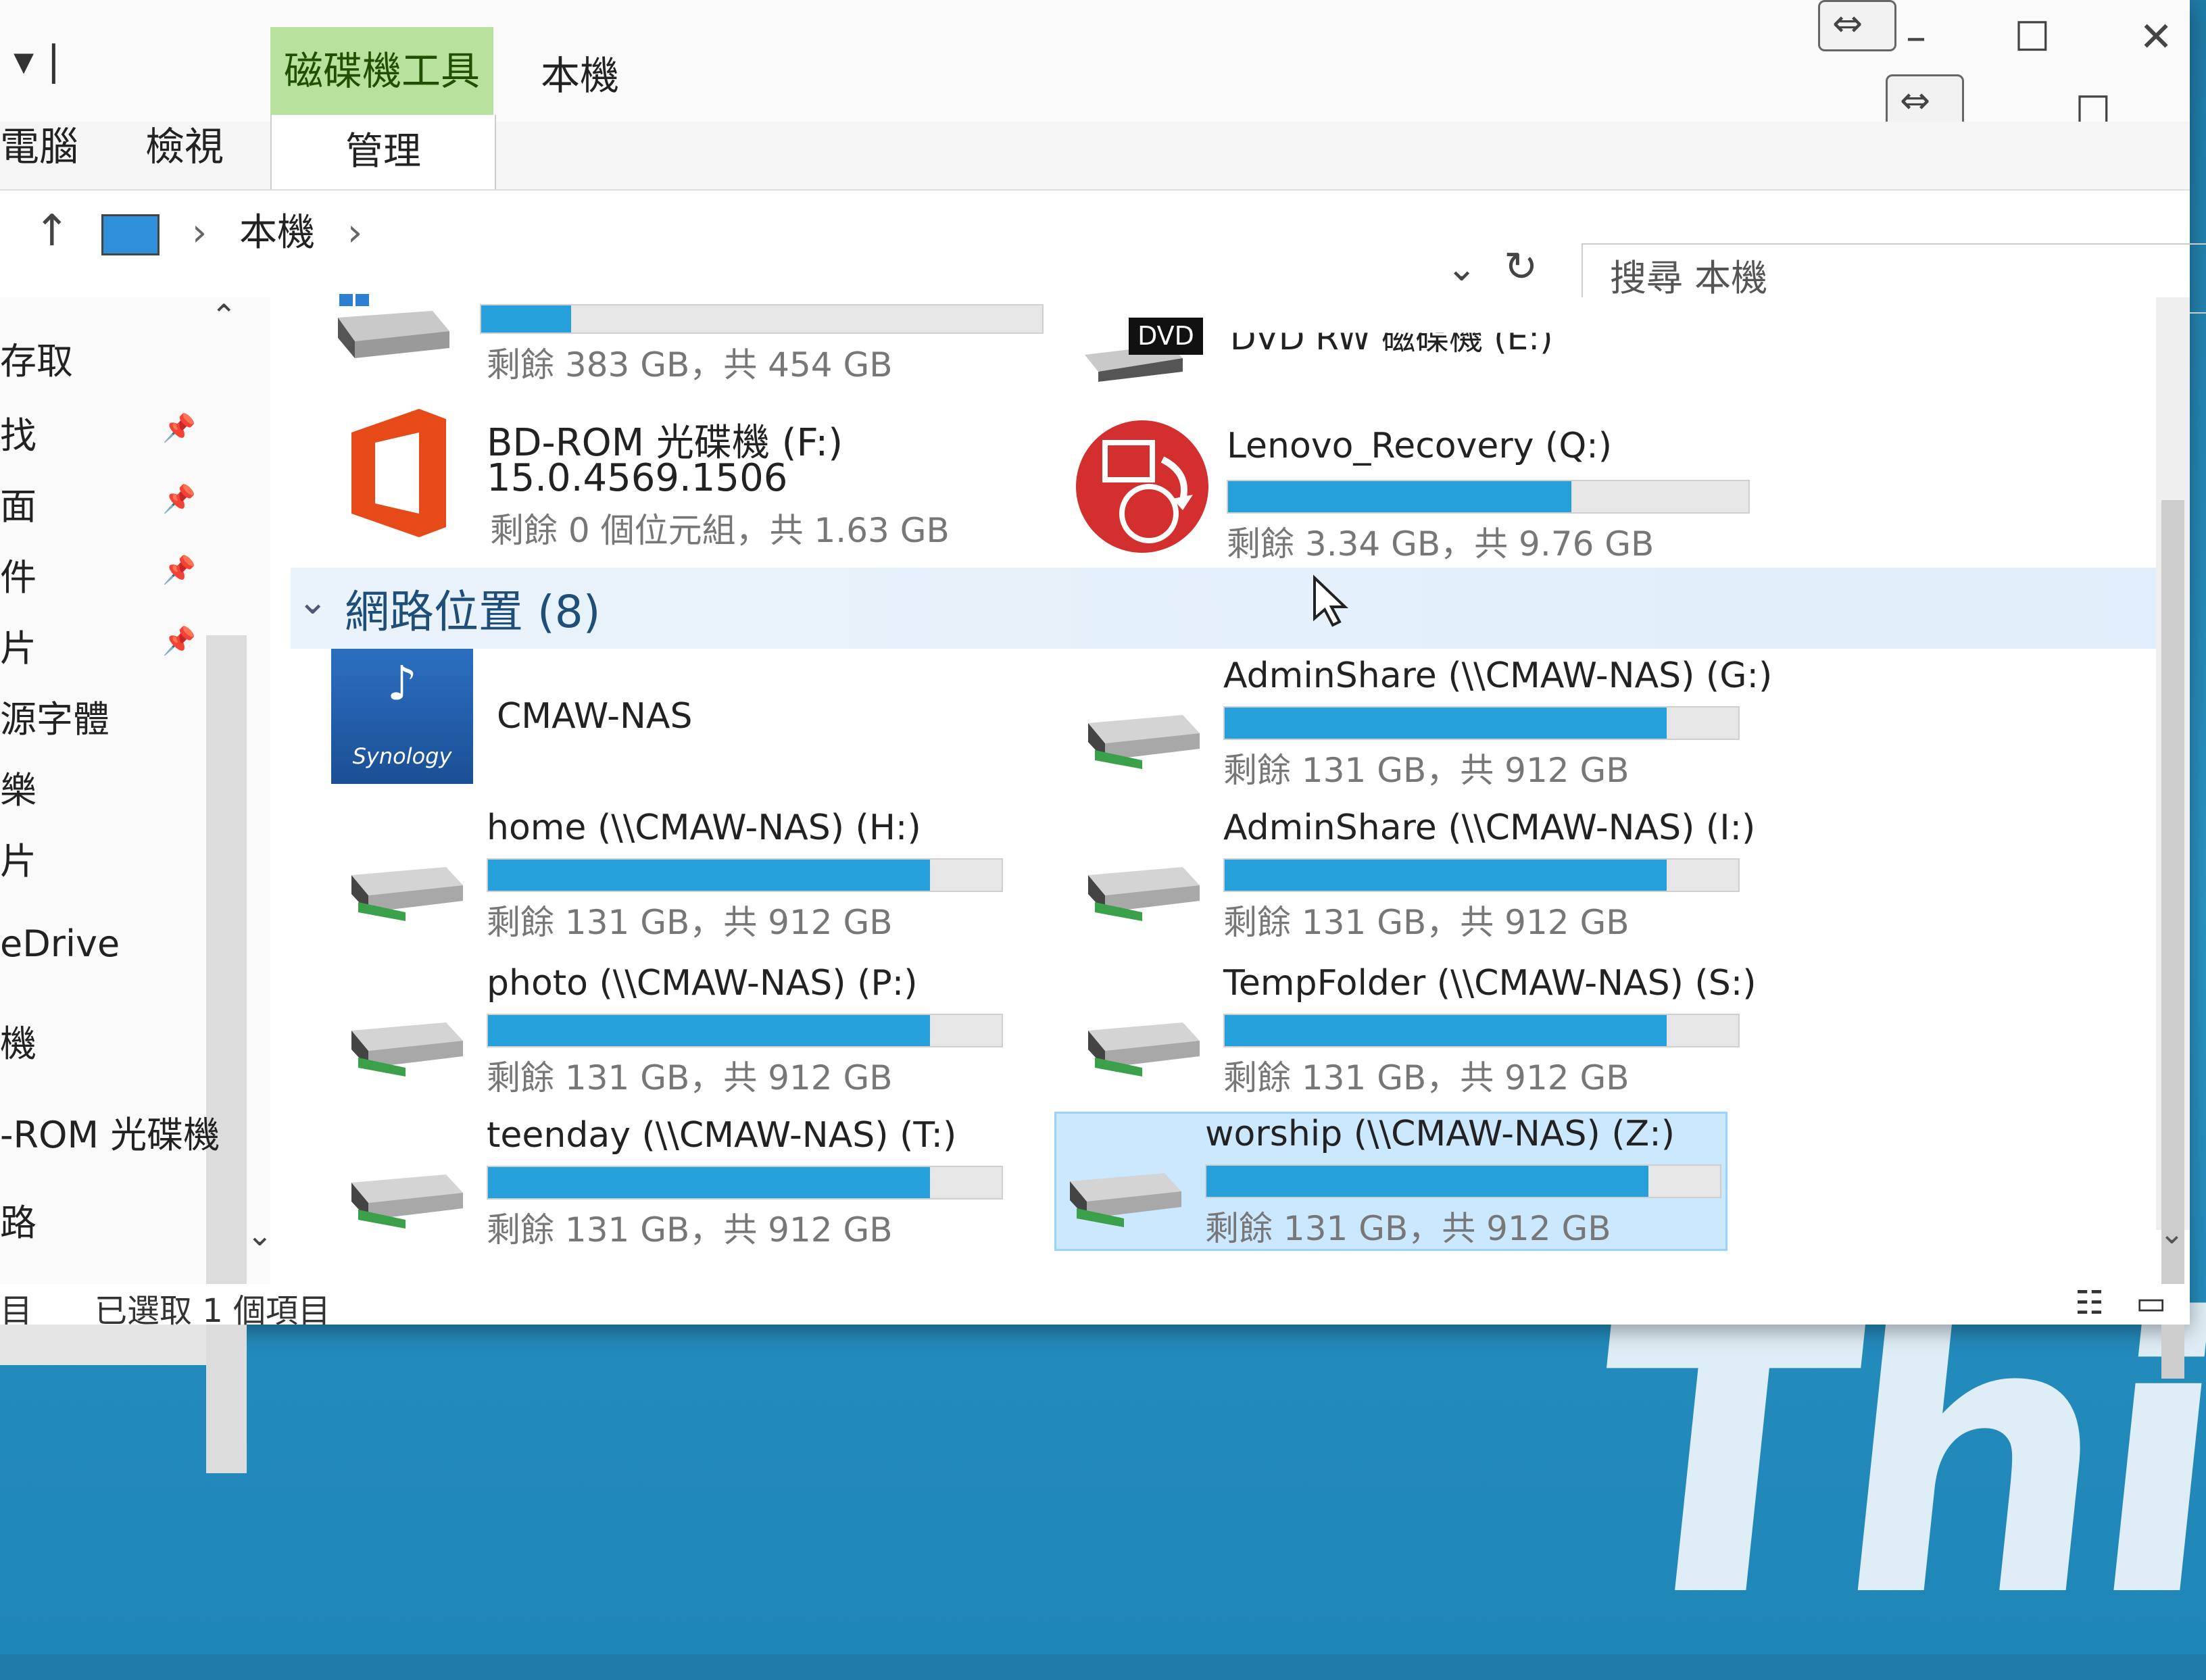  Describe the element at coordinates (690, 365) in the screenshot. I see `drive-free-space: 剩餘 383 GB，共 454 GB` at that location.